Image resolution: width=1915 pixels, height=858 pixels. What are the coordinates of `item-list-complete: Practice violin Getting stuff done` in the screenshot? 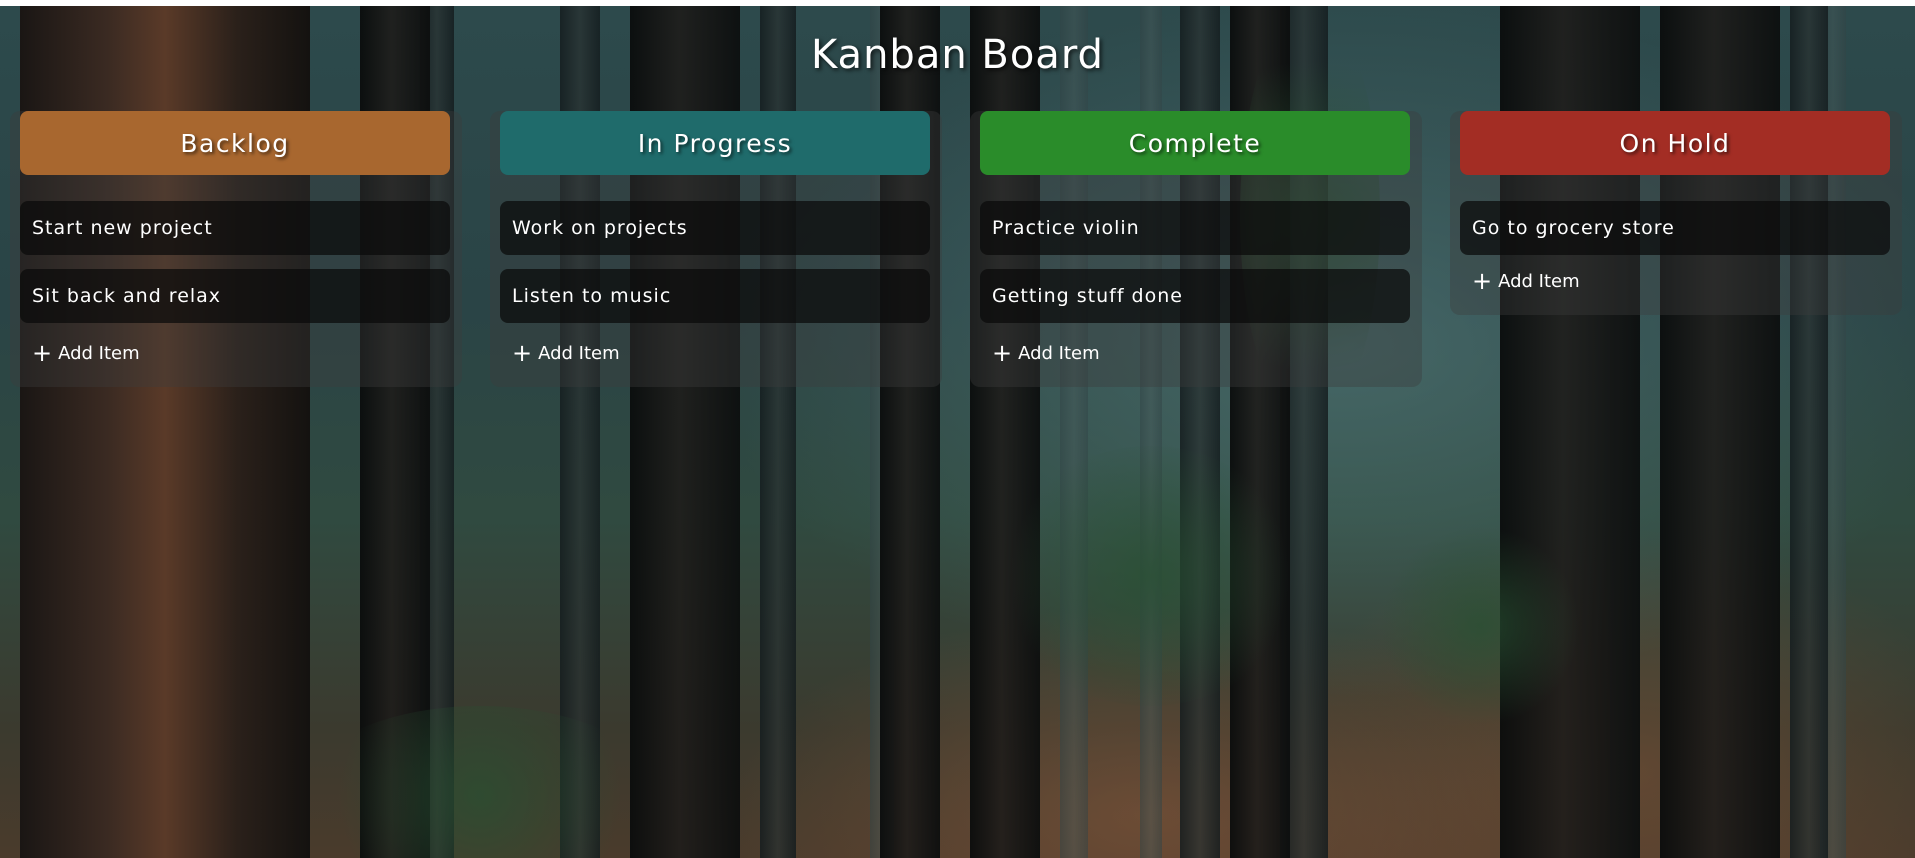 It's located at (1201, 262).